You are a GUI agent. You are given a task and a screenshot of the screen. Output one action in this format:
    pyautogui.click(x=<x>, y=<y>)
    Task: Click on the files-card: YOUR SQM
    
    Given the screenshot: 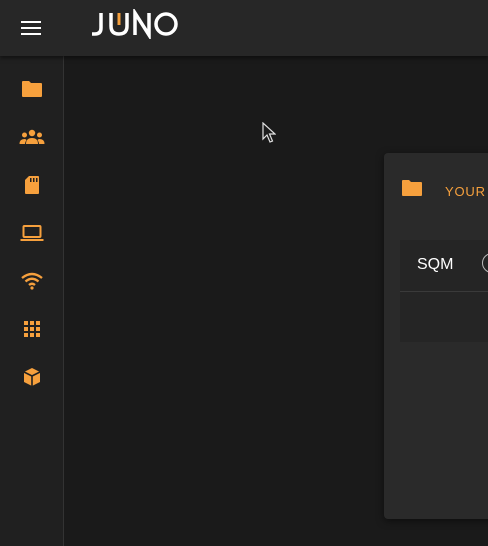 What is the action you would take?
    pyautogui.click(x=436, y=336)
    